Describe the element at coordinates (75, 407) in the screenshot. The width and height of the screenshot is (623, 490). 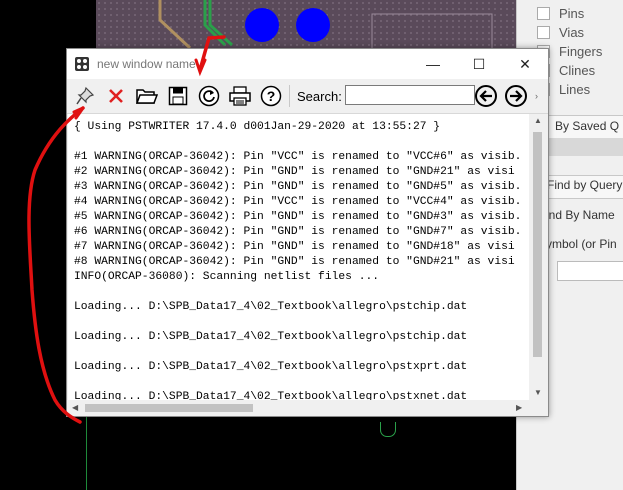
I see `scroll-left-icon: ◀` at that location.